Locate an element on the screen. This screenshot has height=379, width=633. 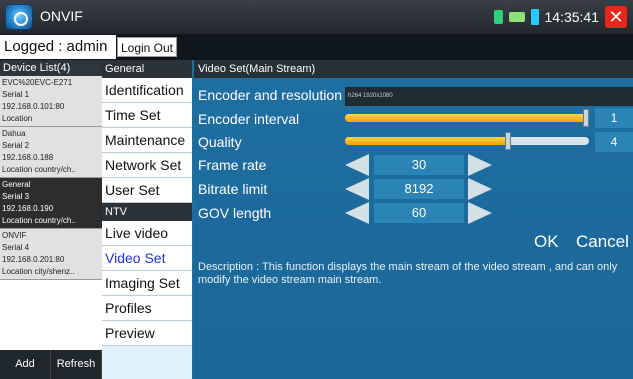
gov-length-increase-icon is located at coordinates (480, 213).